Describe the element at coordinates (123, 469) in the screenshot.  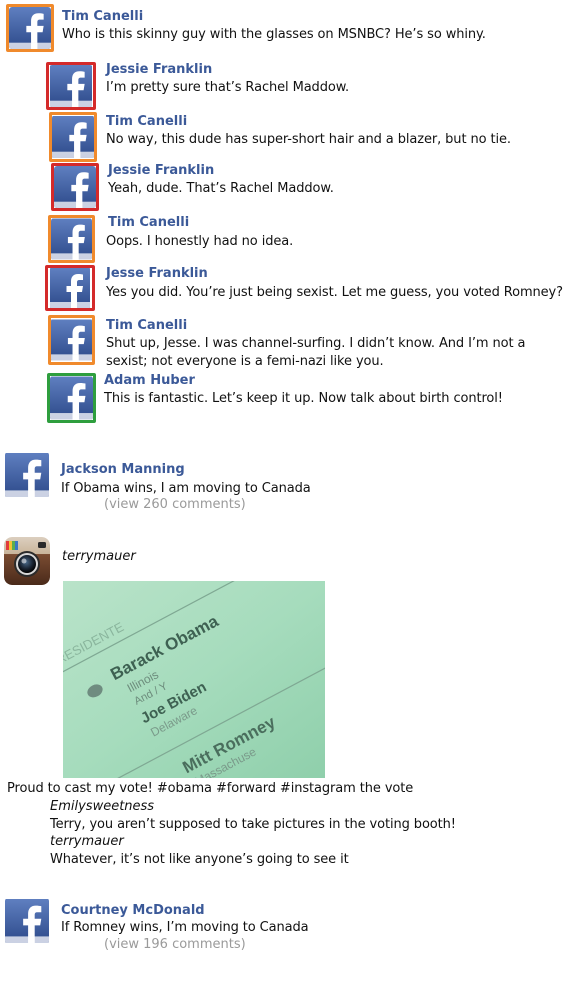
I see `poster-name: Jackson Manning` at that location.